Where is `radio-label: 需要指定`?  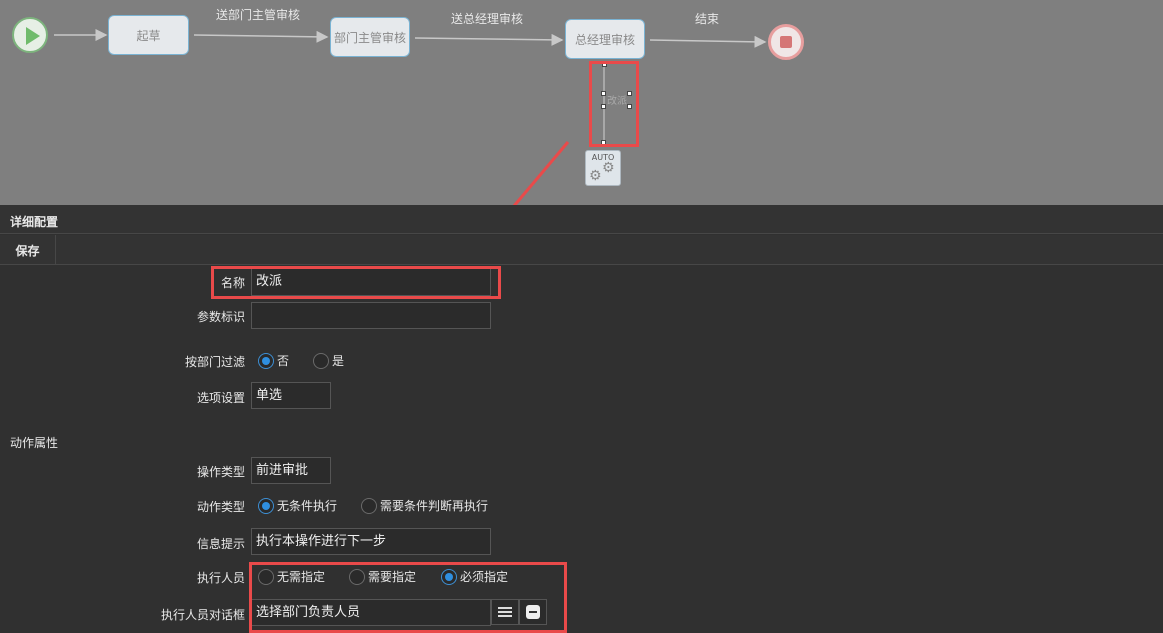
radio-label: 需要指定 is located at coordinates (392, 577).